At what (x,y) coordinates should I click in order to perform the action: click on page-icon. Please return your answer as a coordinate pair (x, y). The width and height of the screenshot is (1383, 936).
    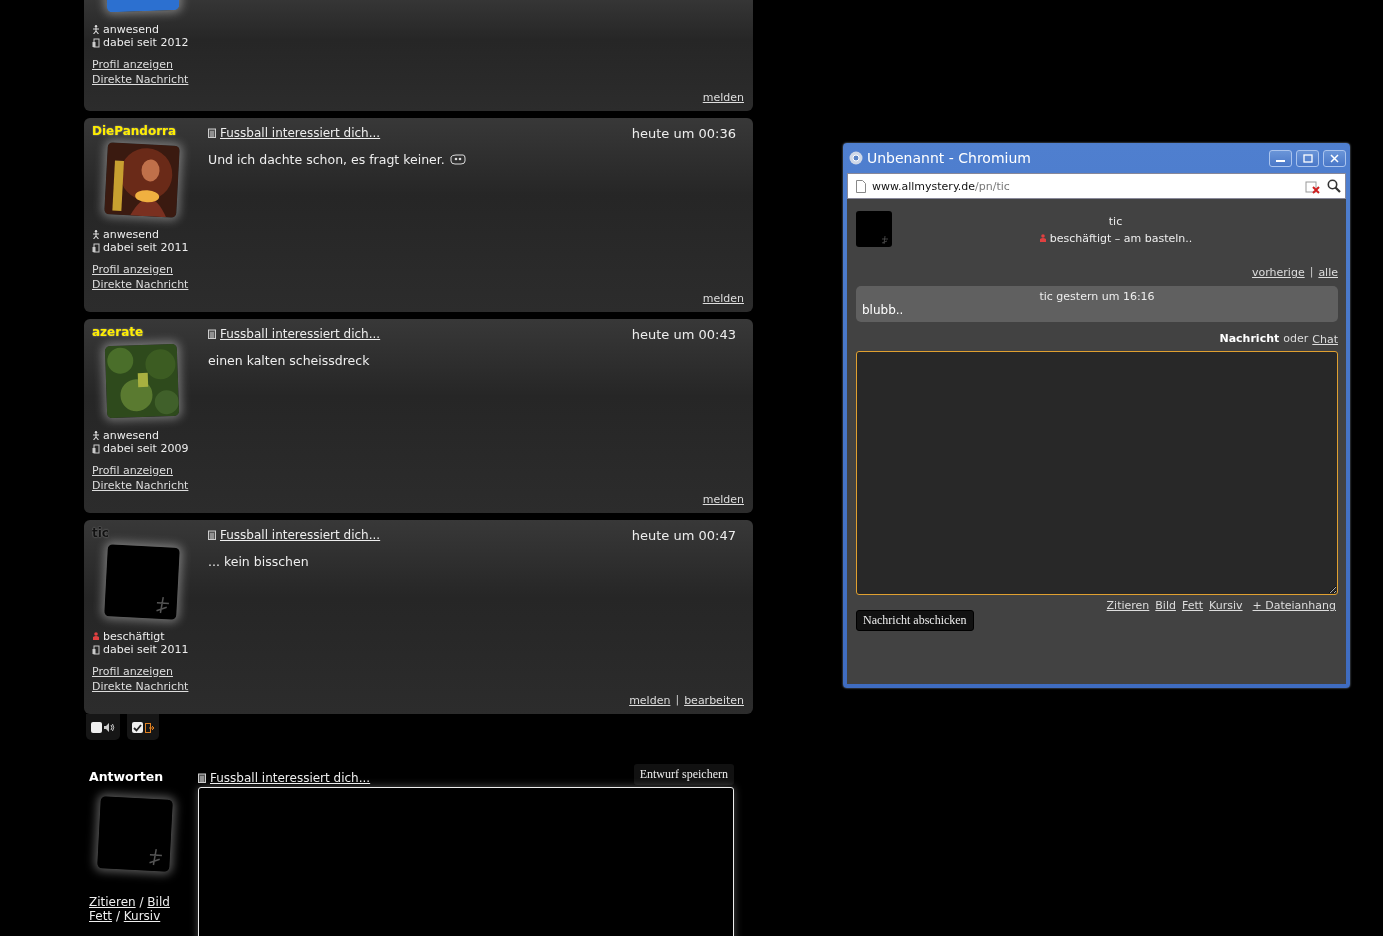
    Looking at the image, I should click on (861, 186).